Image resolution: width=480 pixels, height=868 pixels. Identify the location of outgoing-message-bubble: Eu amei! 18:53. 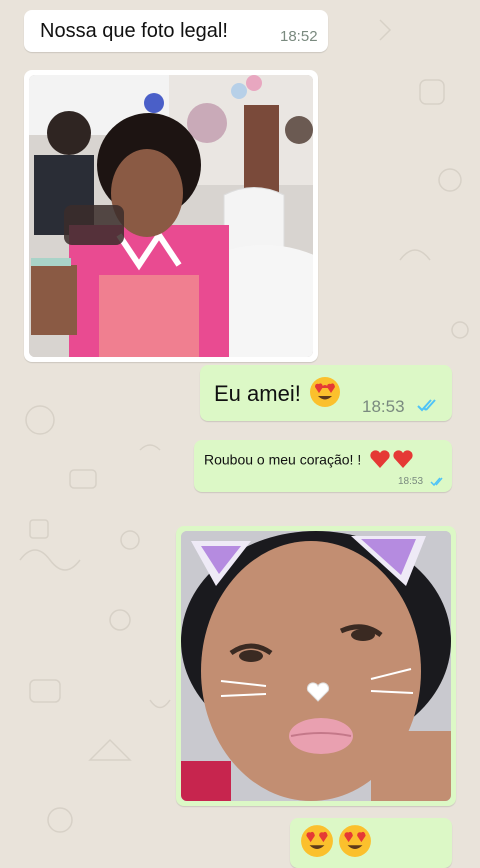
(326, 393).